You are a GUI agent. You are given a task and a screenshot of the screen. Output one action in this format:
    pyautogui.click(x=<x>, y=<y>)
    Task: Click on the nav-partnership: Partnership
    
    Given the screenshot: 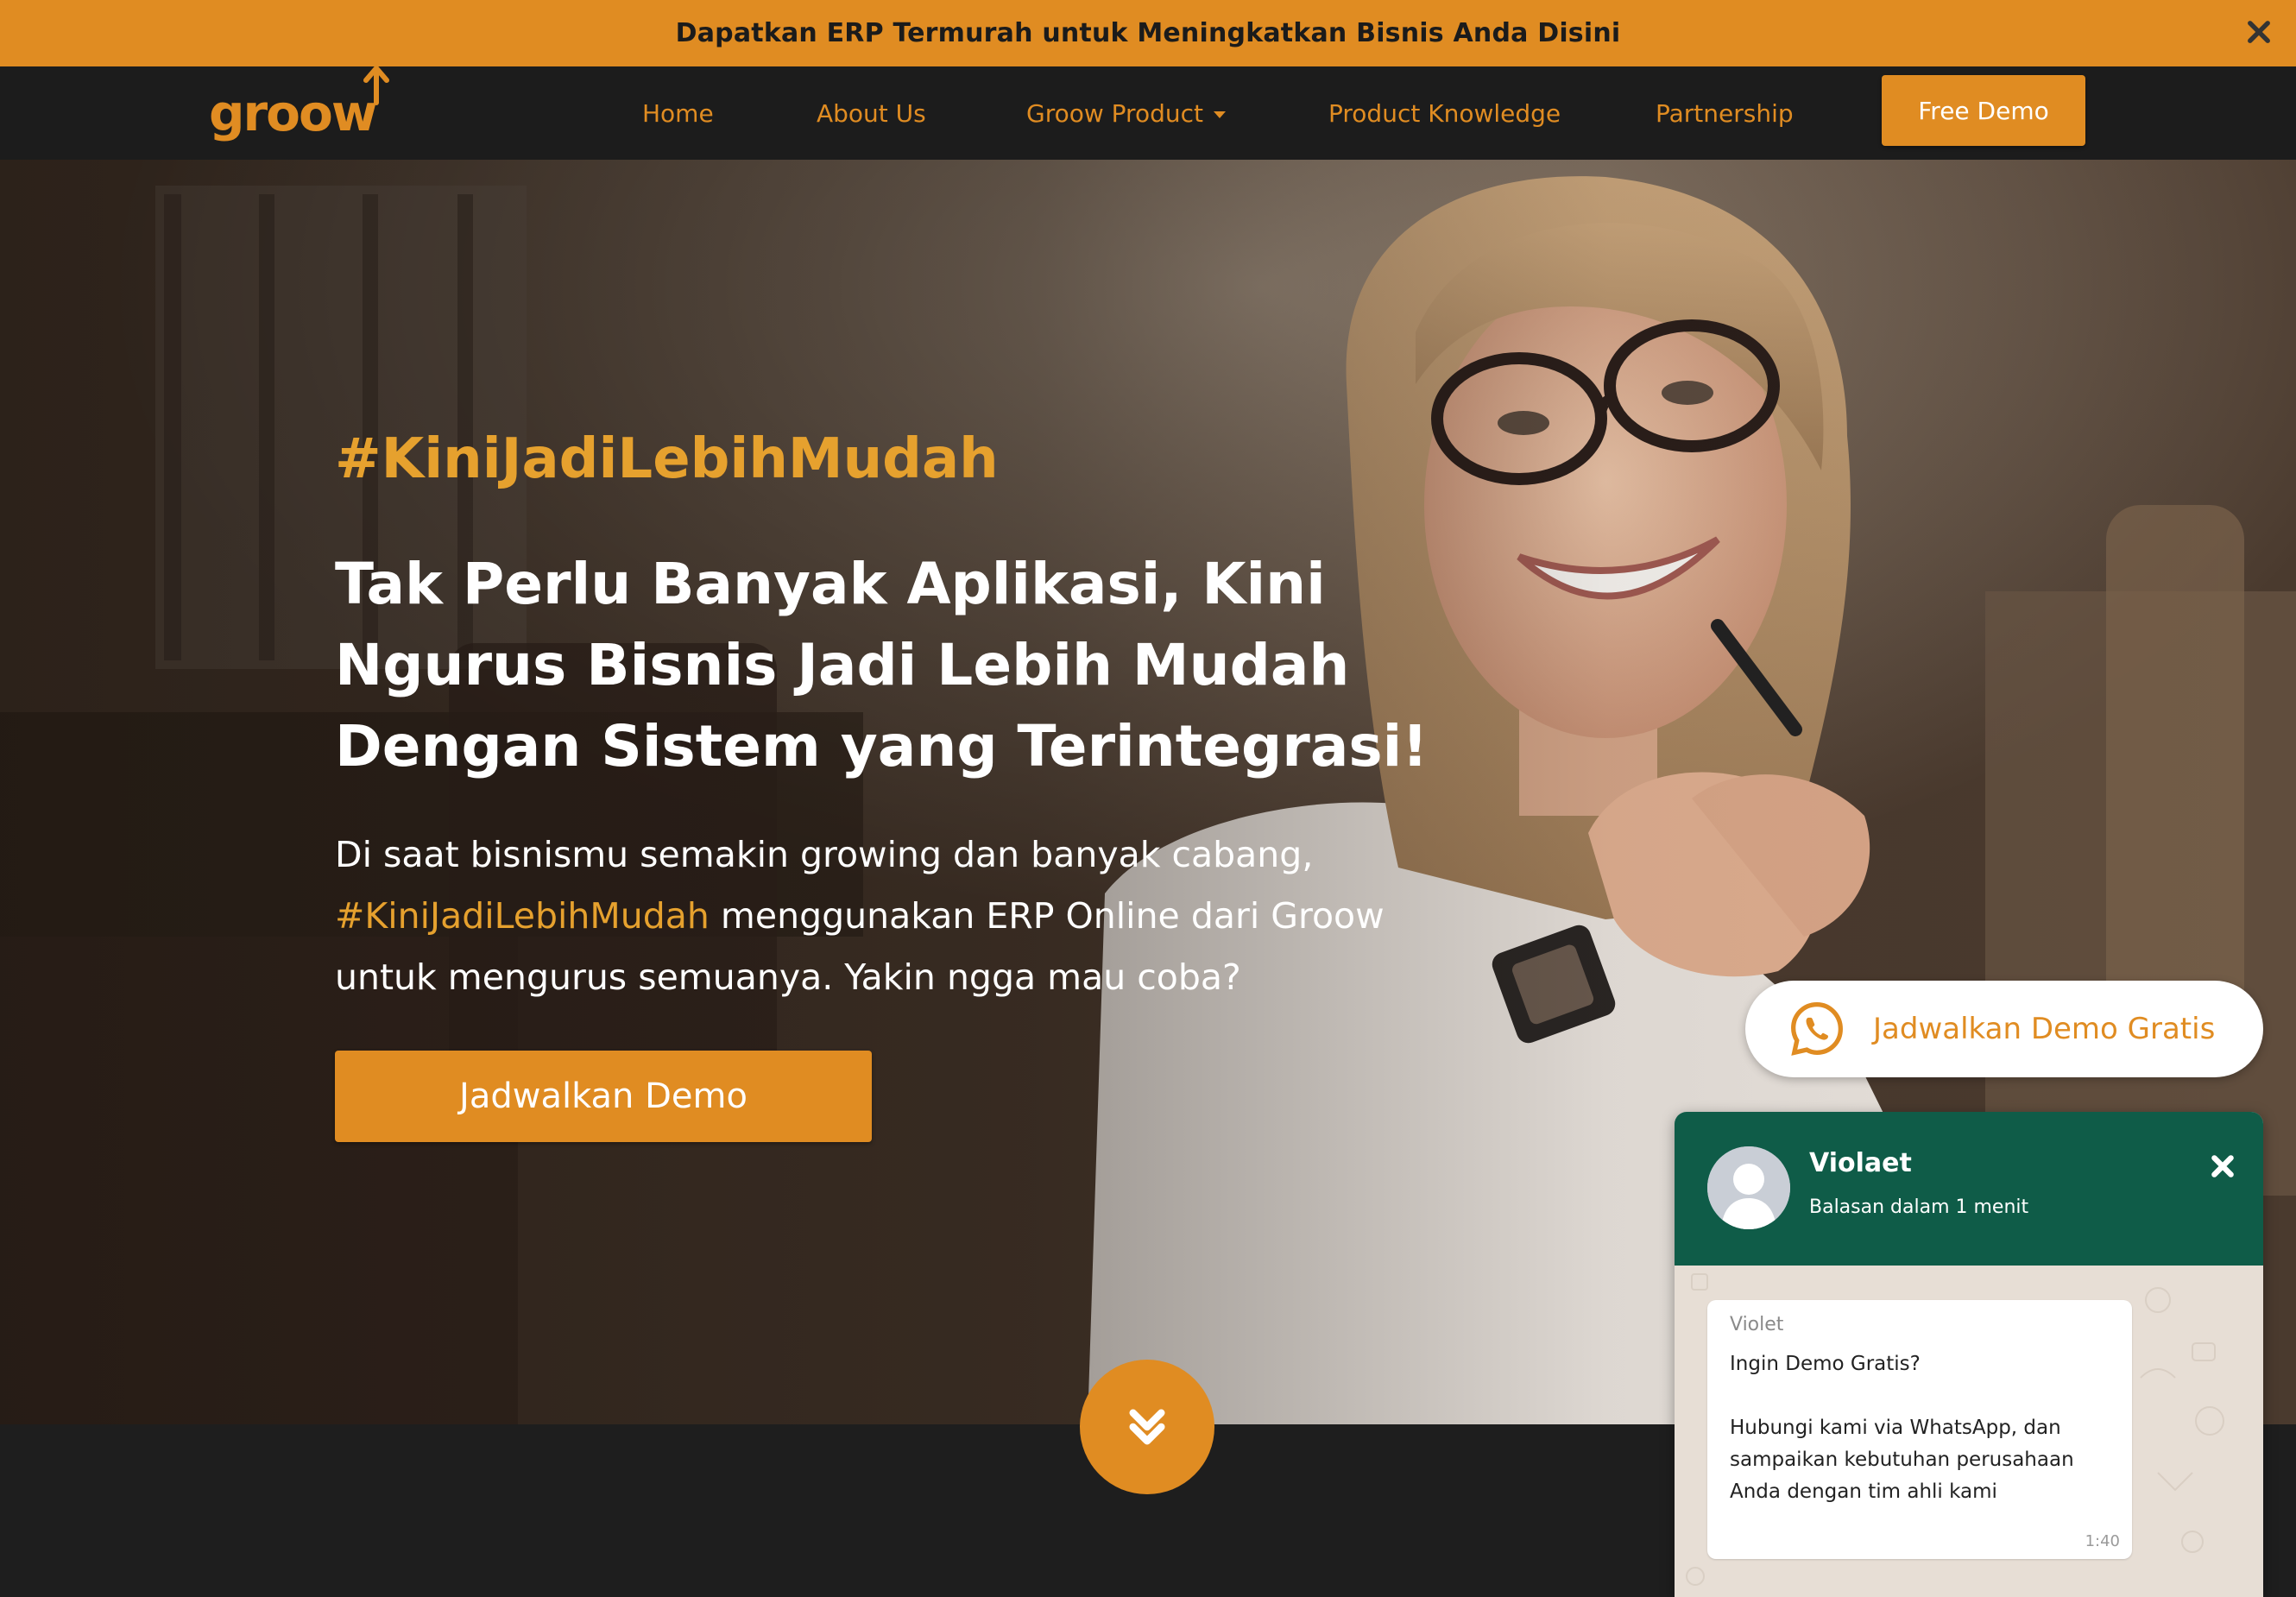 What is the action you would take?
    pyautogui.click(x=1725, y=113)
    